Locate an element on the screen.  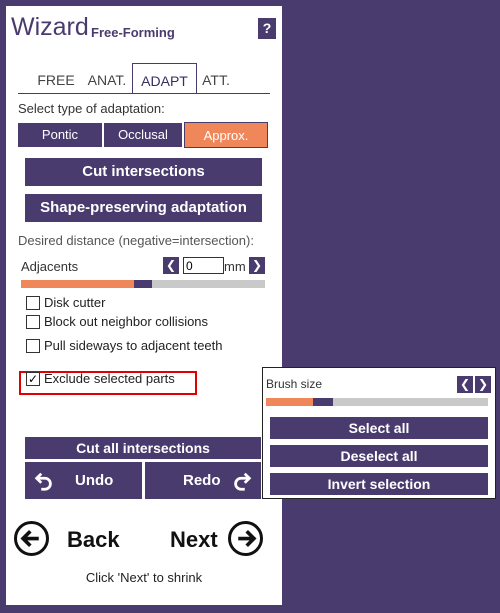
brush-decrease-button: ❮ is located at coordinates (465, 384).